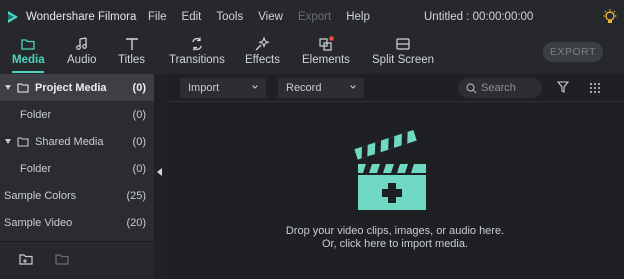  What do you see at coordinates (471, 87) in the screenshot?
I see `search-icon` at bounding box center [471, 87].